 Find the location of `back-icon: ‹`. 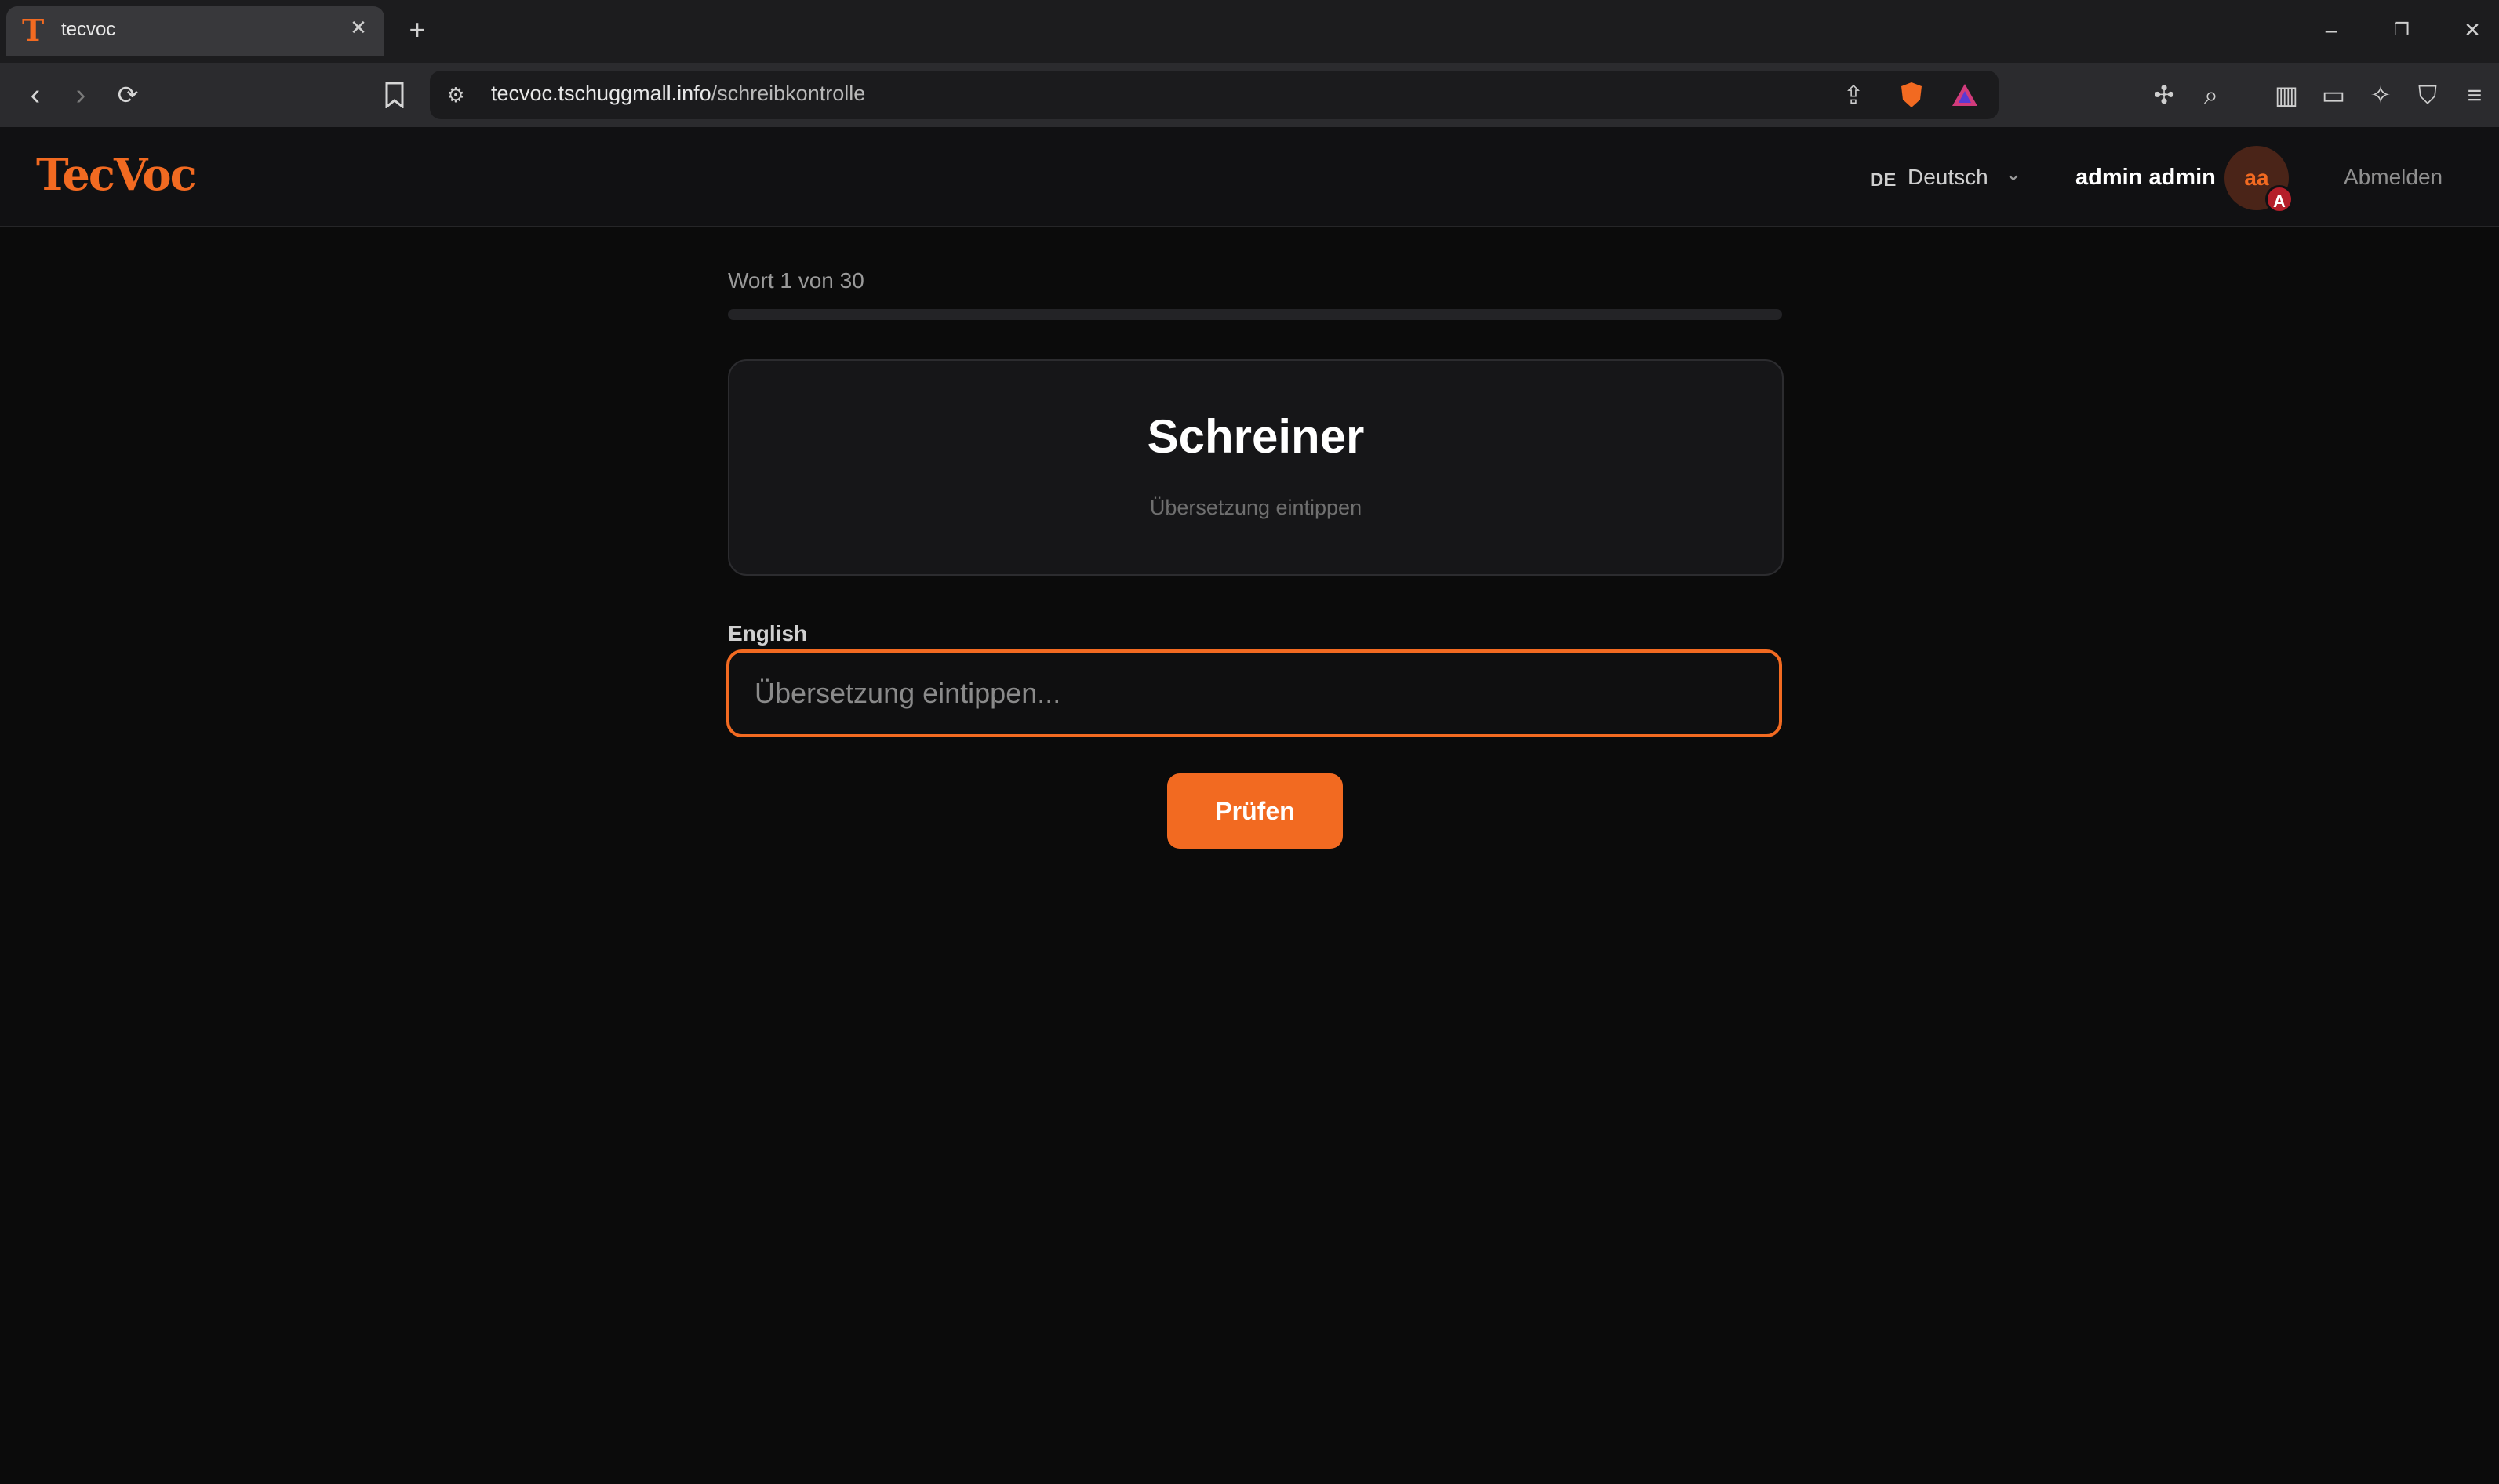

back-icon: ‹ is located at coordinates (35, 95).